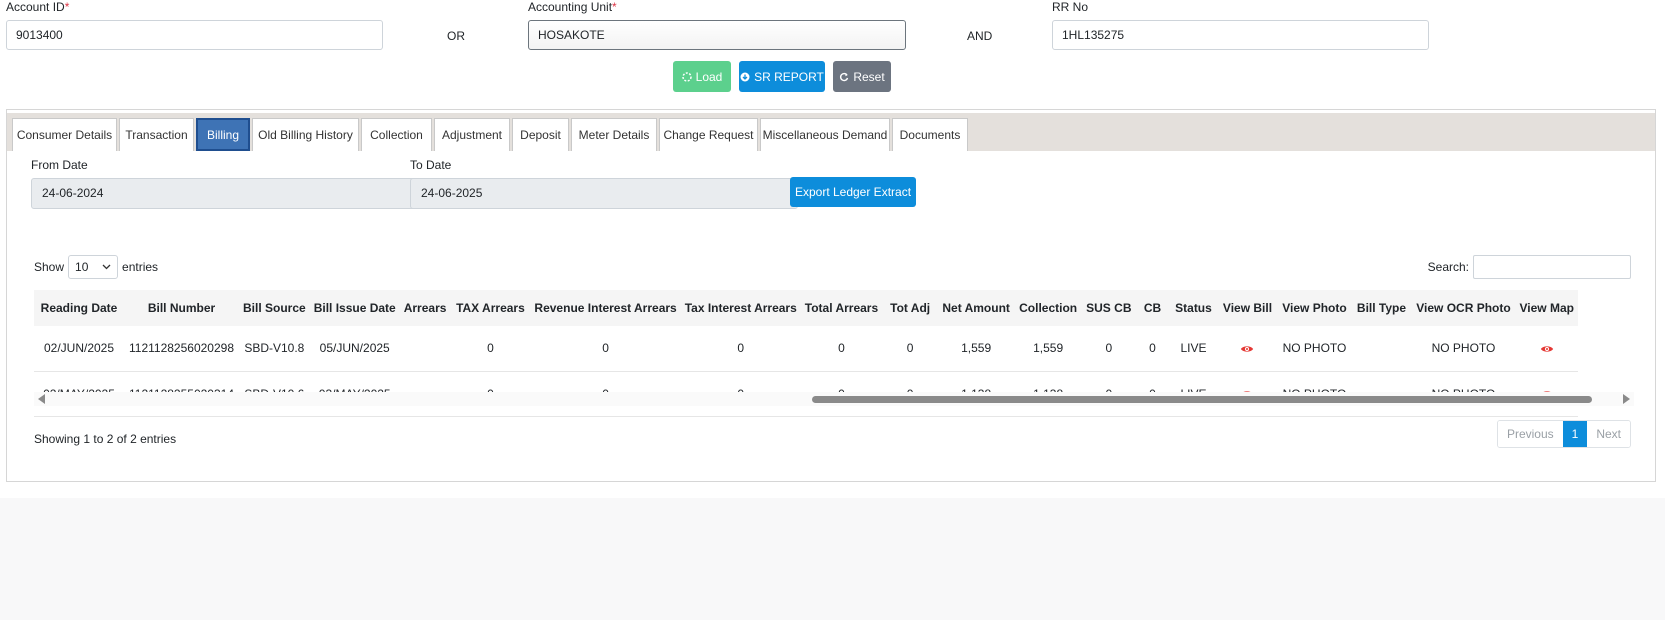 This screenshot has width=1665, height=620. I want to click on cell-tot-adj: 0, so click(910, 349).